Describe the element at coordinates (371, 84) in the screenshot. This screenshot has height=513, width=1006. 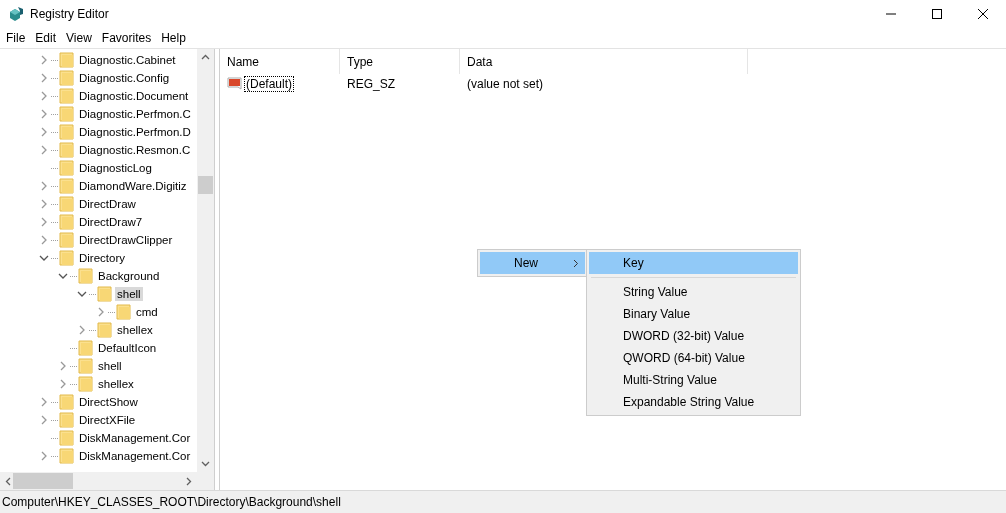
I see `table-cell: REG_SZ` at that location.